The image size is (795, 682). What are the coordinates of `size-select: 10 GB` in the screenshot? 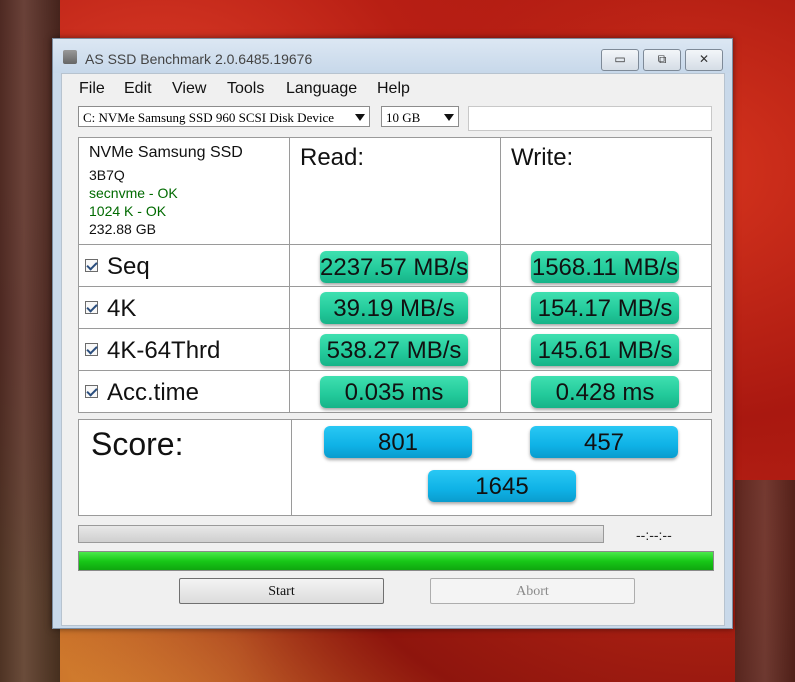 It's located at (420, 116).